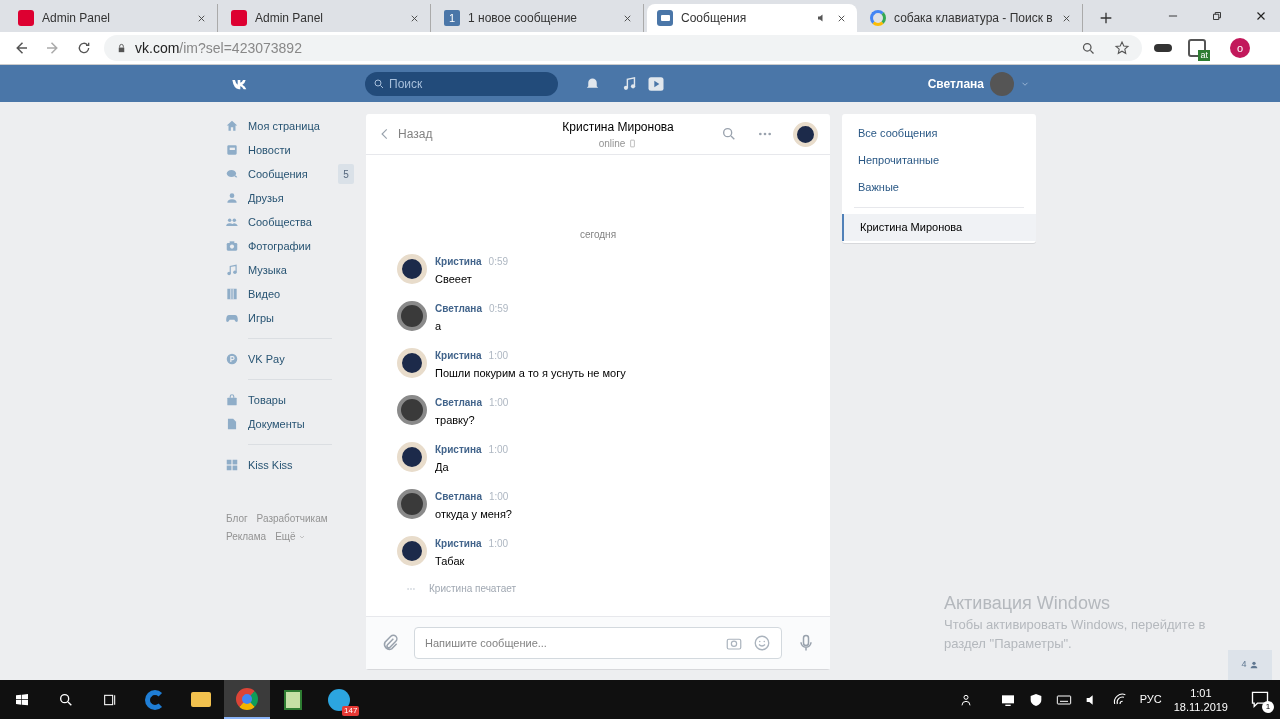 This screenshot has width=1280, height=719. I want to click on film-icon, so click(232, 294).